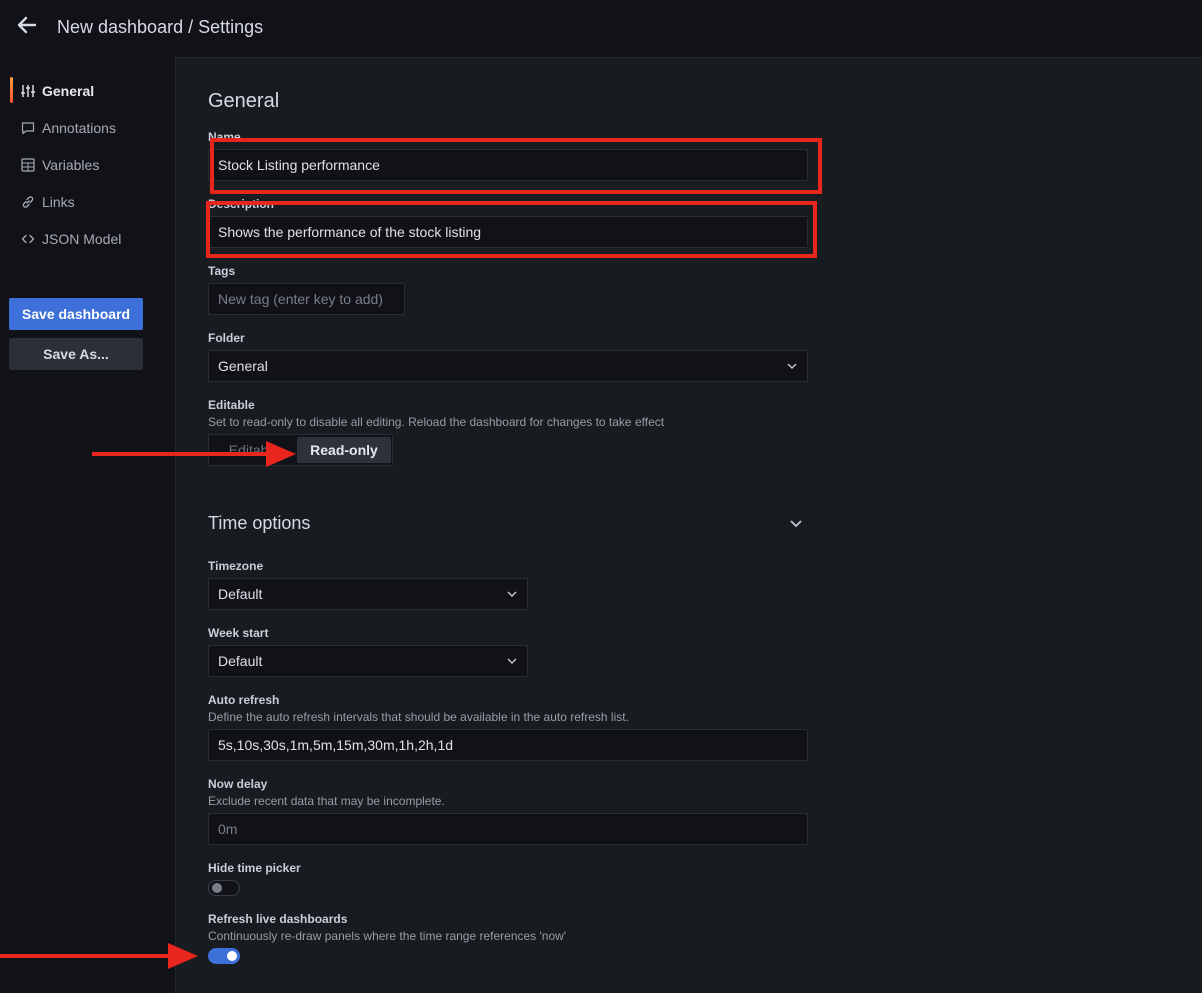 The image size is (1202, 993). I want to click on collapse-chevron-icon, so click(796, 523).